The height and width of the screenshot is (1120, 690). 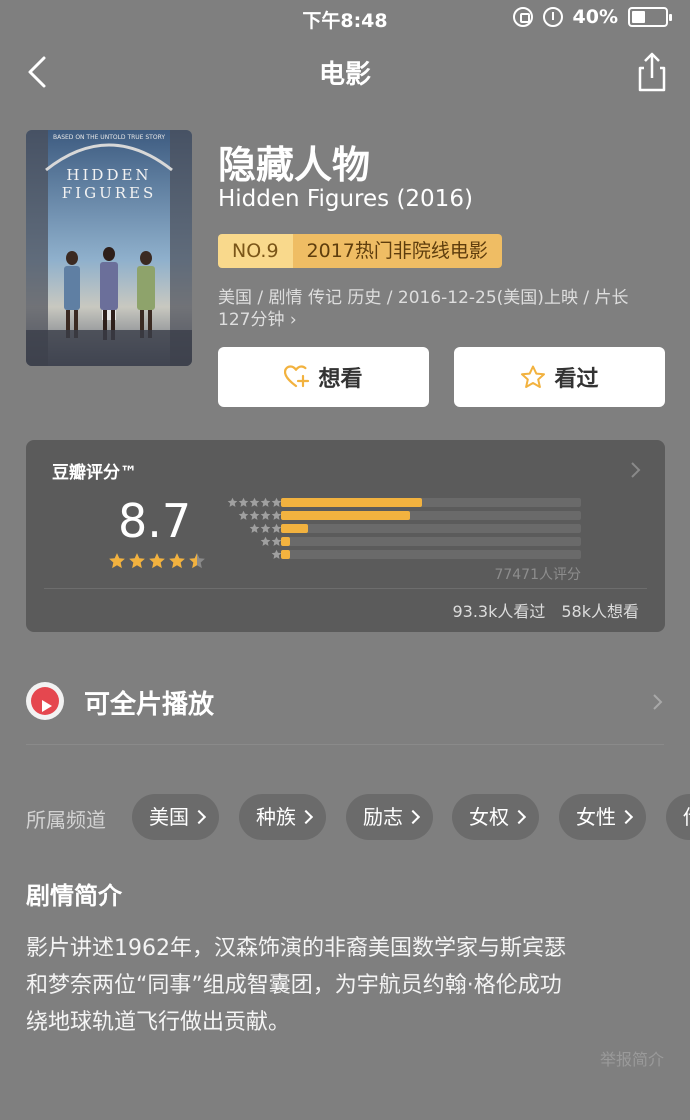 I want to click on rank-list-name: 2017热门非院线电影, so click(x=397, y=251).